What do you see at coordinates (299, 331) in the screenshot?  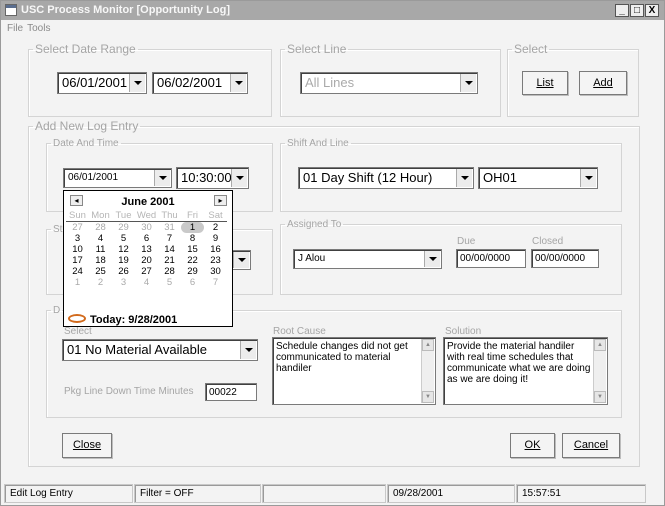 I see `root-cause-label: Root Cause` at bounding box center [299, 331].